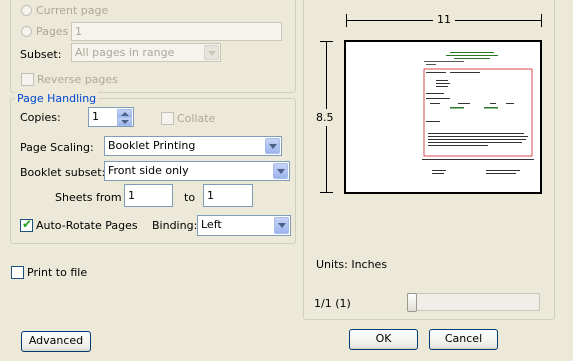 The image size is (573, 361). I want to click on copies-label: Copies:, so click(40, 117).